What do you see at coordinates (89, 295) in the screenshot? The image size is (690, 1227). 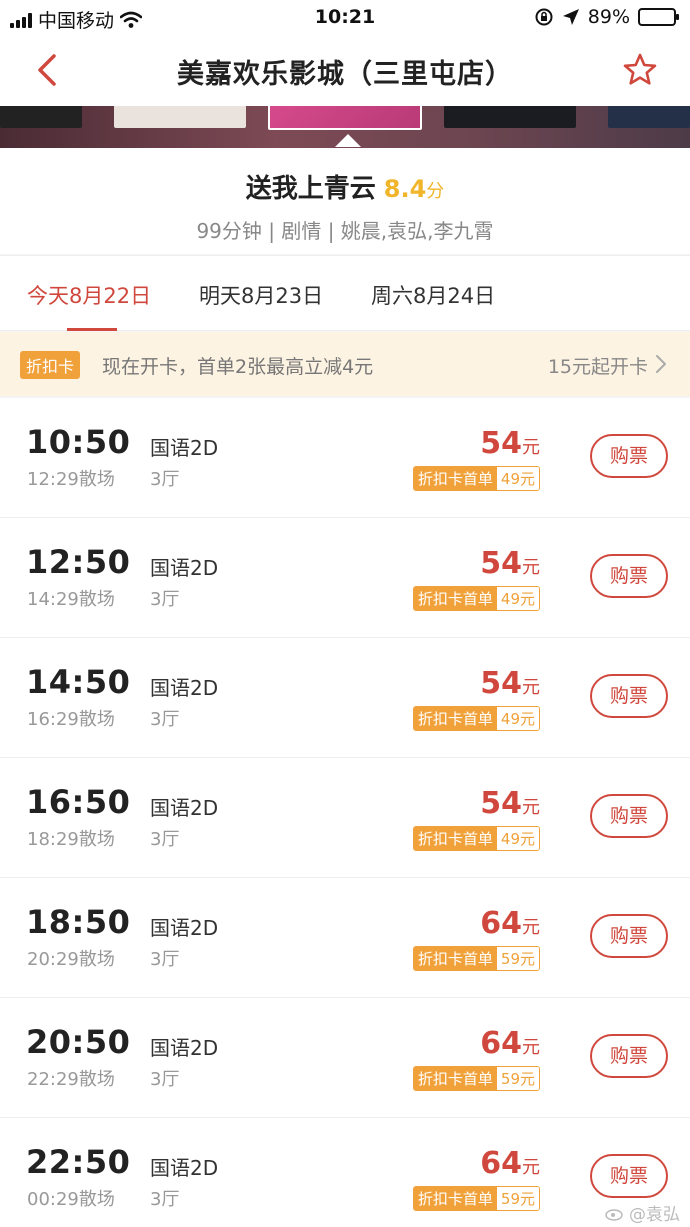 I see `tab-today: 今天8月22日` at bounding box center [89, 295].